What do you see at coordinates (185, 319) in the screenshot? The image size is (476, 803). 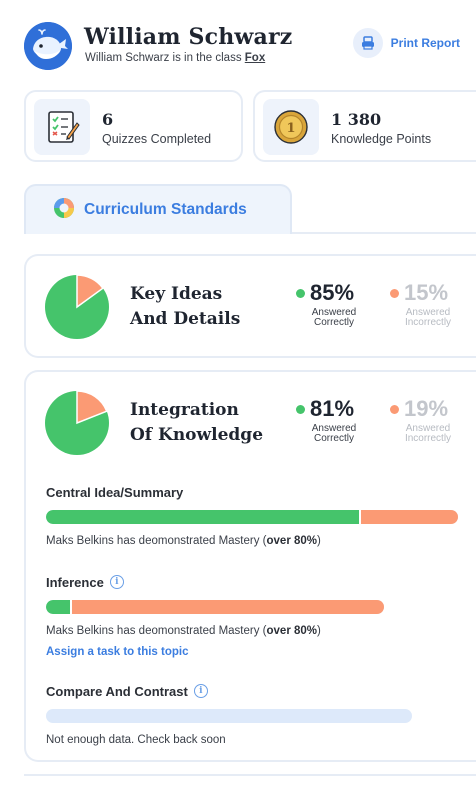 I see `standard-title-line2: And Details` at bounding box center [185, 319].